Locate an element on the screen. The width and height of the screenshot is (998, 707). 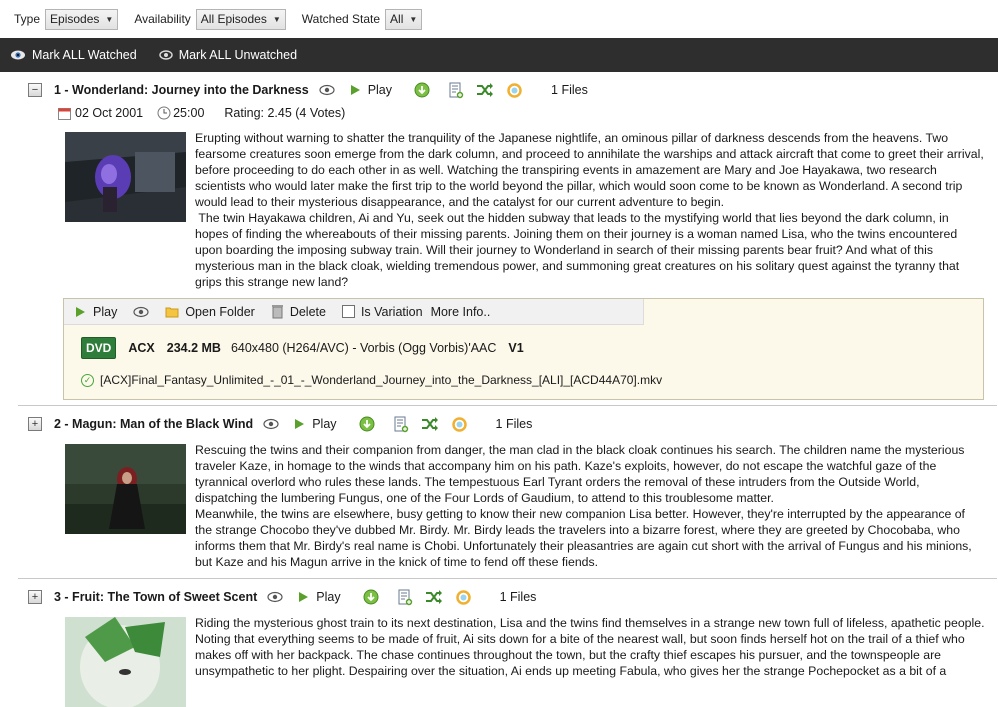
open-folder-button: Open Folder is located at coordinates (210, 311).